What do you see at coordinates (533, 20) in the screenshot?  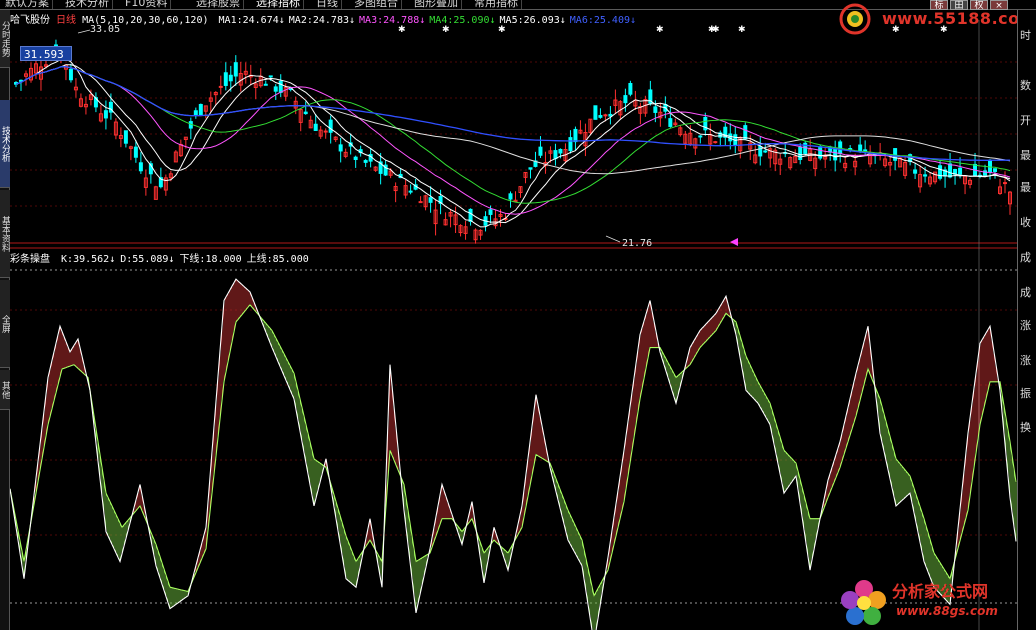 I see `ma-value: MA5:26.093↓` at bounding box center [533, 20].